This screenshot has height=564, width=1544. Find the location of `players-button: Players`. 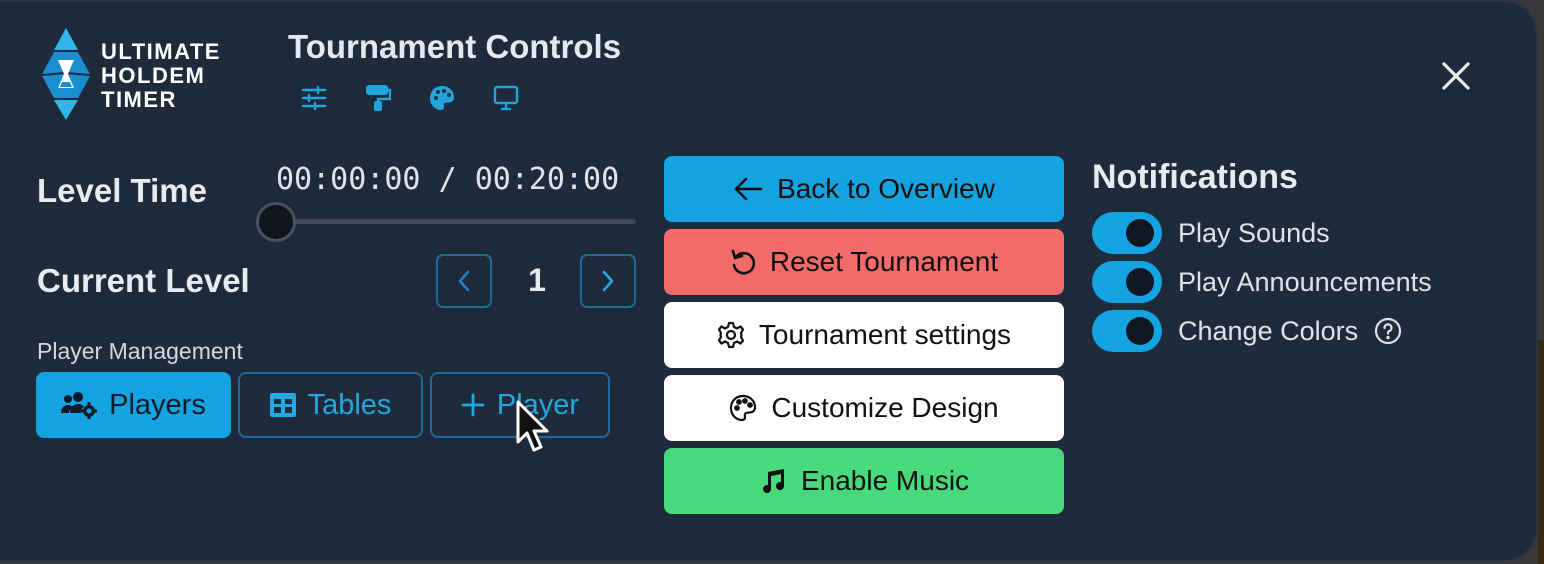

players-button: Players is located at coordinates (133, 405).